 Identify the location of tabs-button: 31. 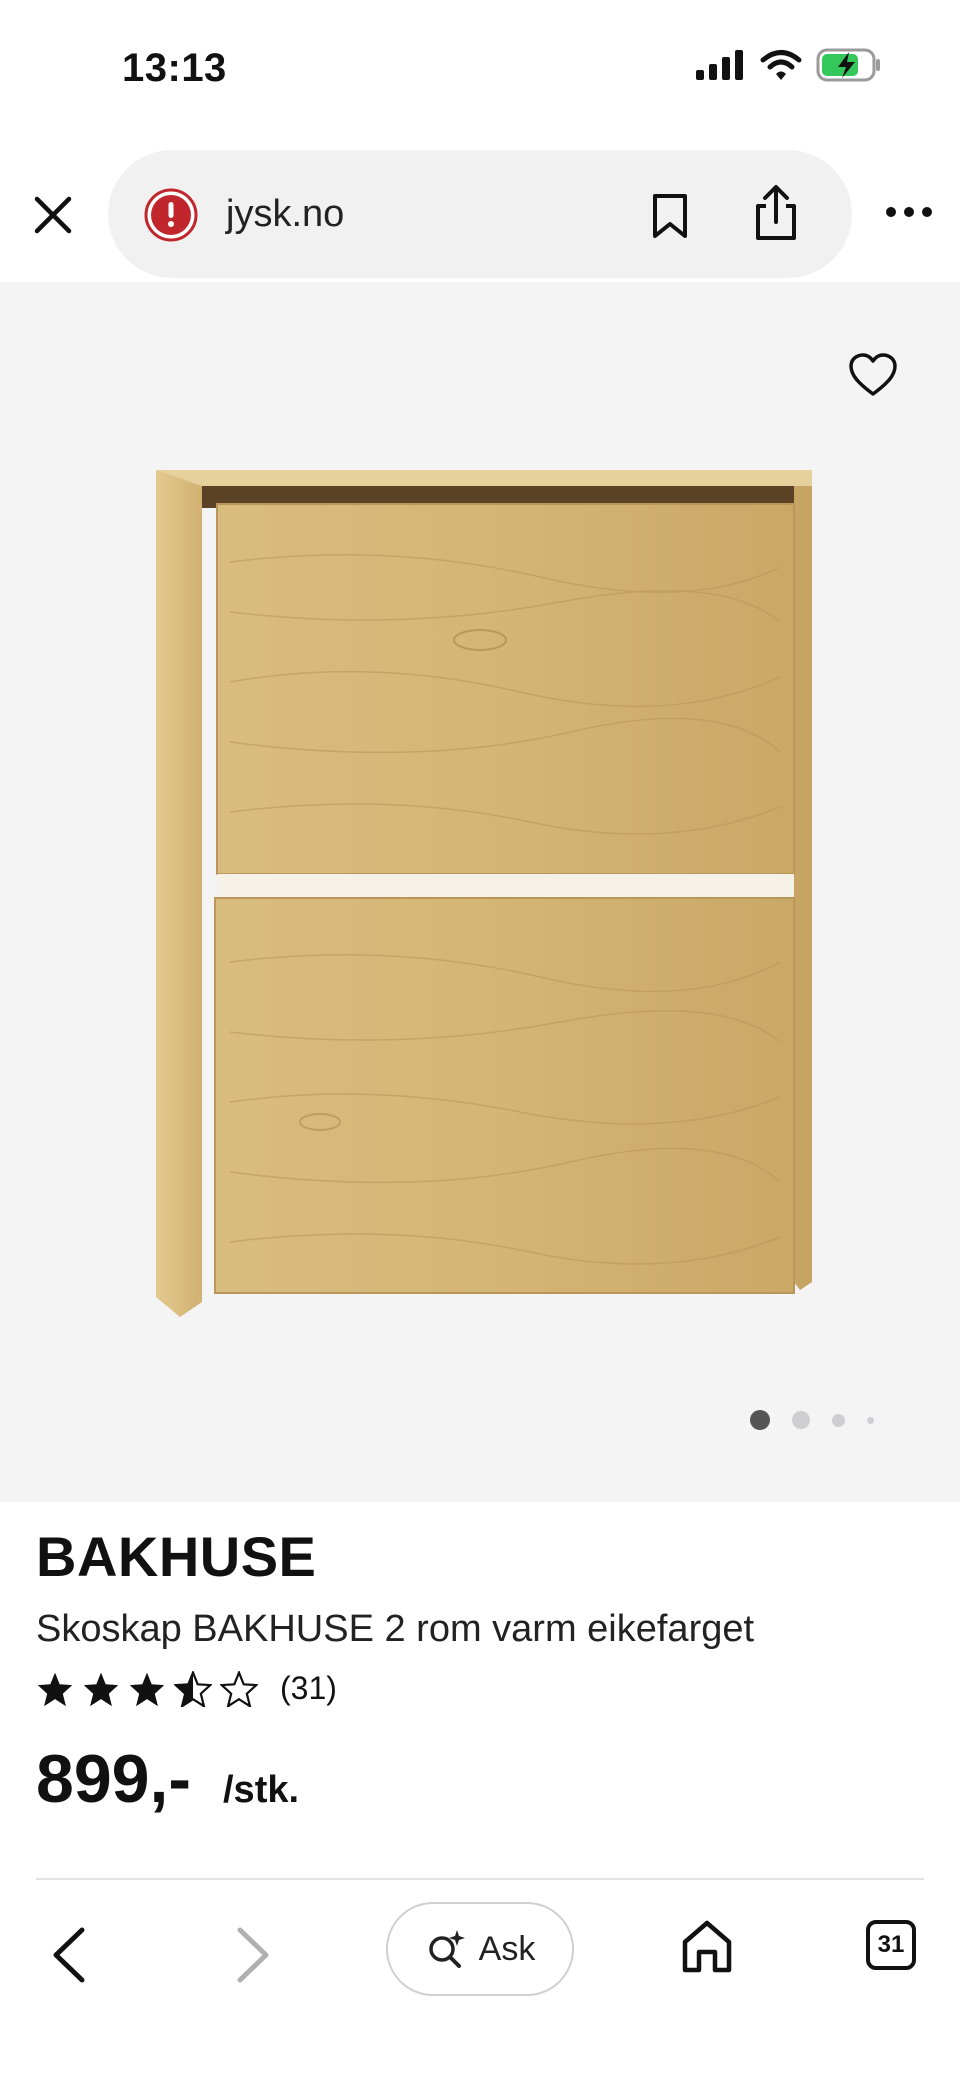
(891, 1945).